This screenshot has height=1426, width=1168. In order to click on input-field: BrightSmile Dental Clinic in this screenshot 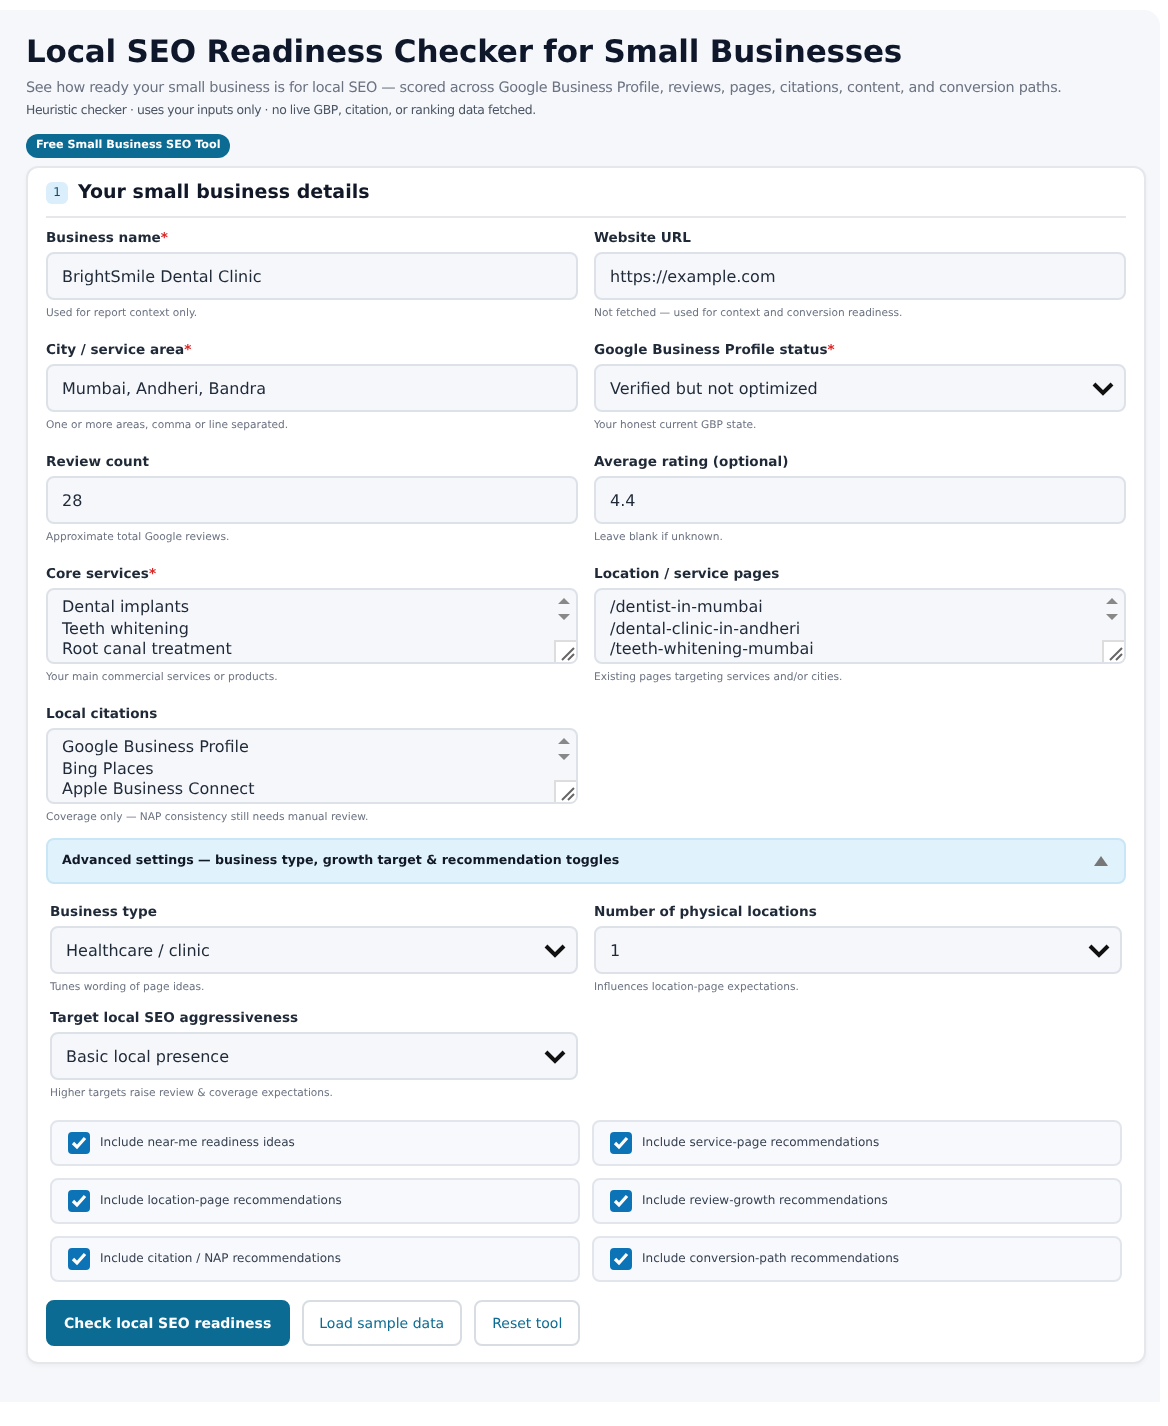, I will do `click(312, 276)`.